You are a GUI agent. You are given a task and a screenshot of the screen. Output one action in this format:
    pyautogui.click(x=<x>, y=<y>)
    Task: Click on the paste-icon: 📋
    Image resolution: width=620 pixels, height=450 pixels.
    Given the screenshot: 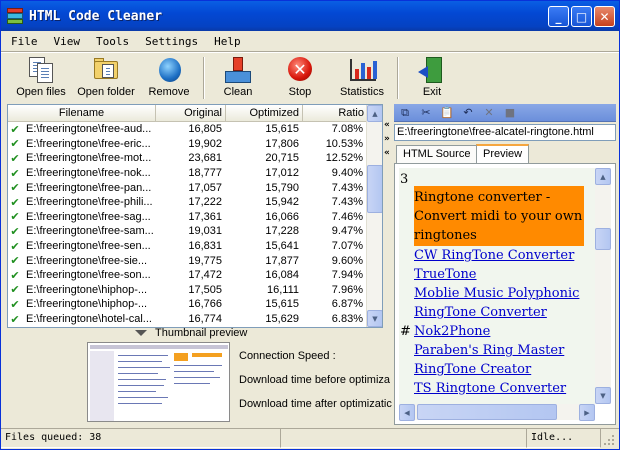 What is the action you would take?
    pyautogui.click(x=447, y=113)
    